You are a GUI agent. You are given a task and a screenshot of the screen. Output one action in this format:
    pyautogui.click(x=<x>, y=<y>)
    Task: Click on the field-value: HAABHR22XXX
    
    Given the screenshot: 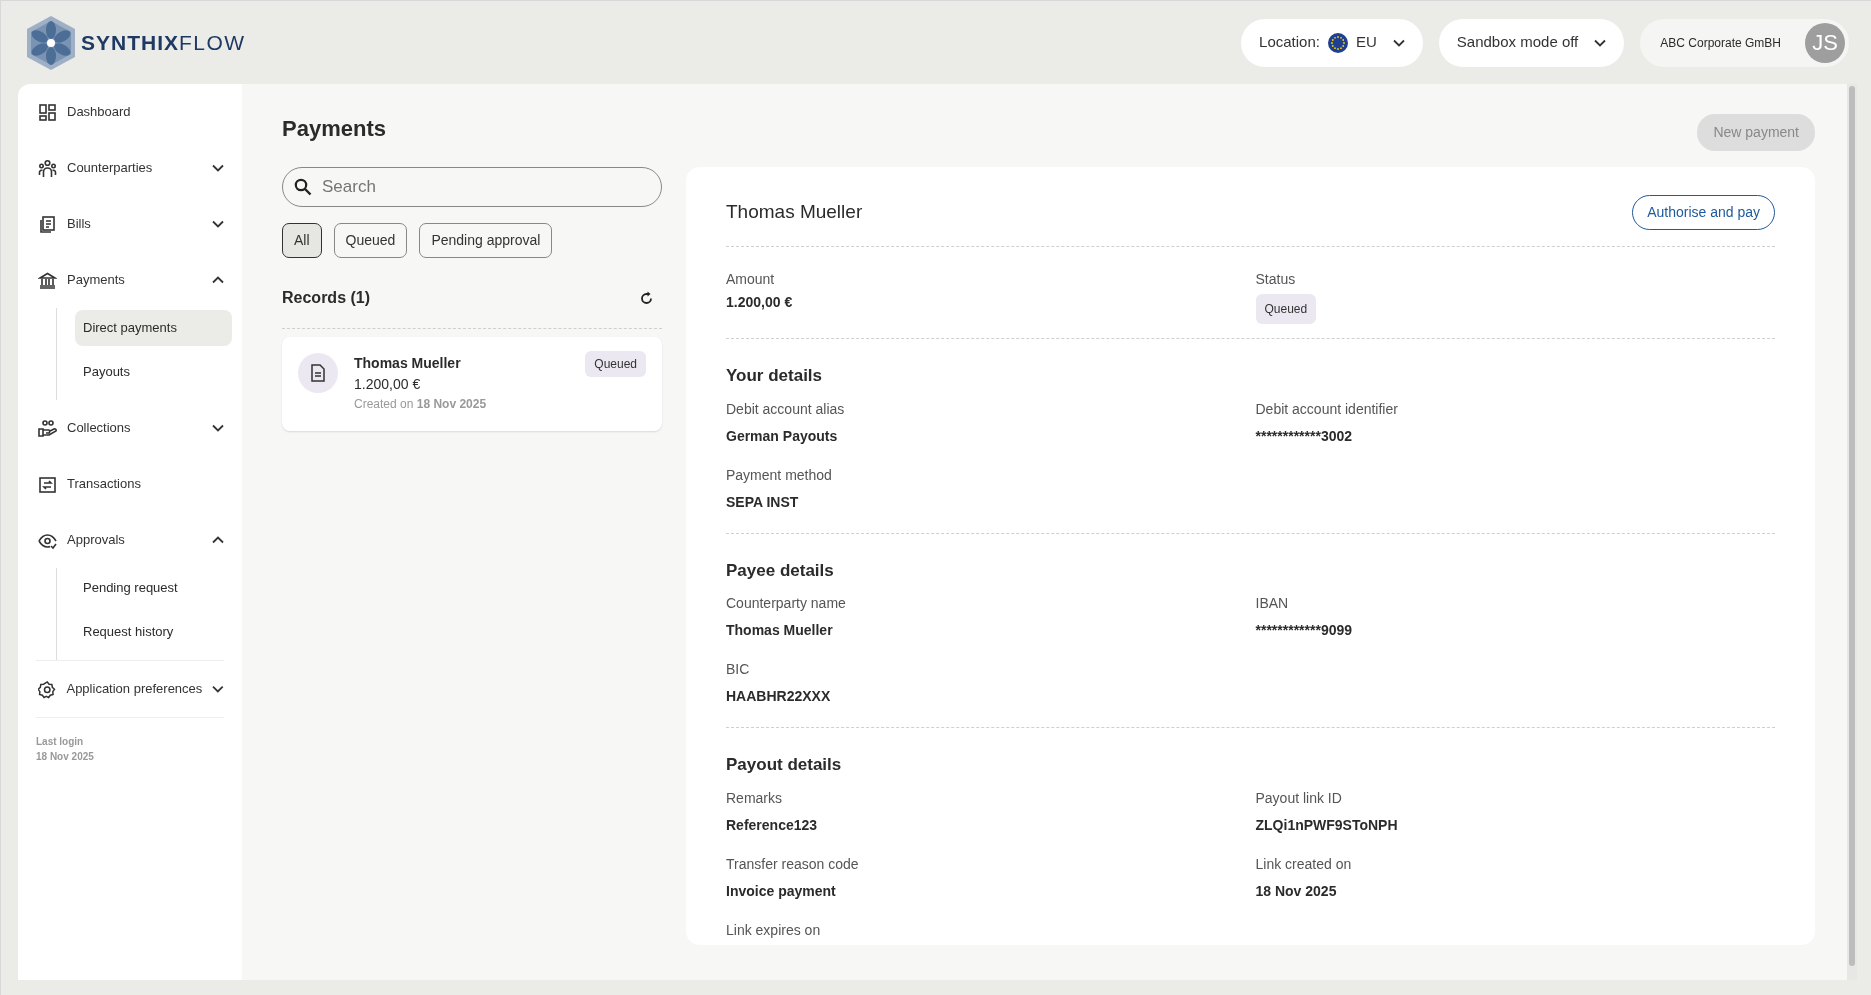 What is the action you would take?
    pyautogui.click(x=779, y=696)
    